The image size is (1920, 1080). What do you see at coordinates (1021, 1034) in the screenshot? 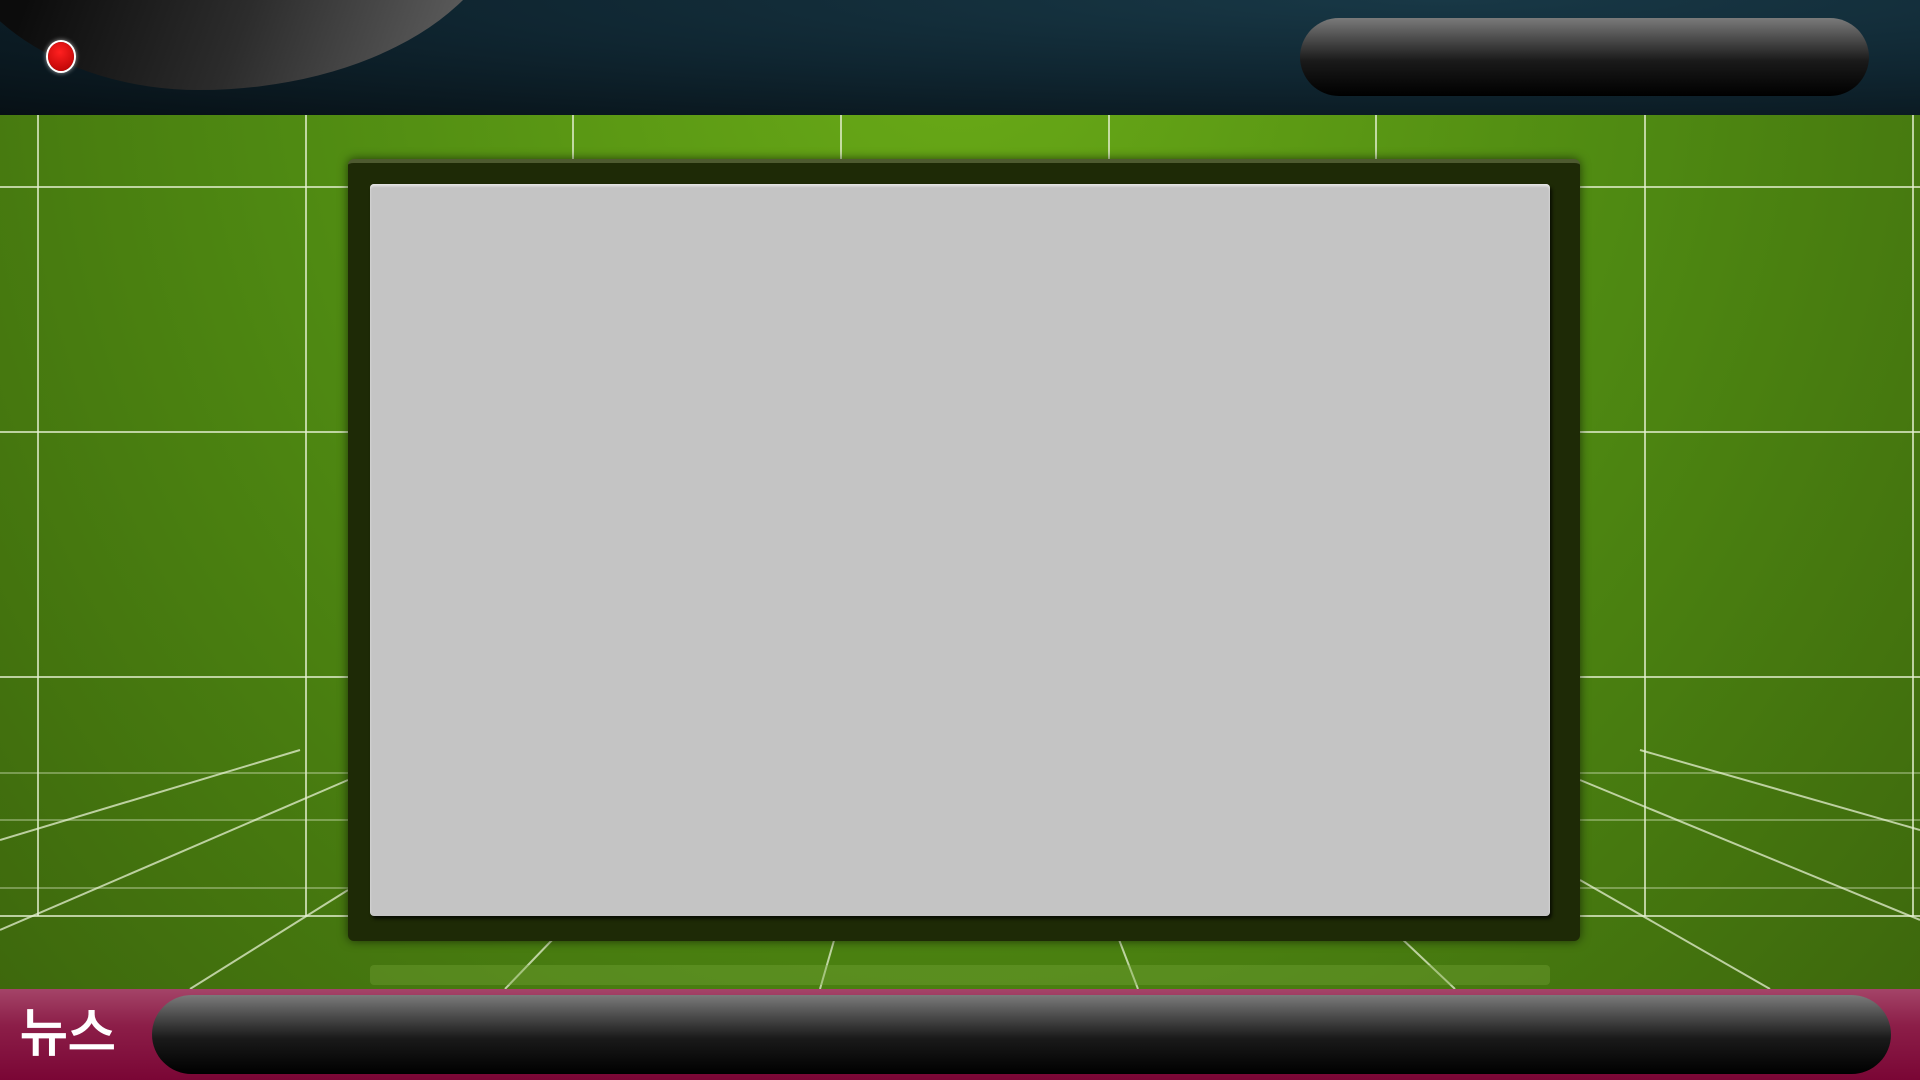
I see `ticker-pill` at bounding box center [1021, 1034].